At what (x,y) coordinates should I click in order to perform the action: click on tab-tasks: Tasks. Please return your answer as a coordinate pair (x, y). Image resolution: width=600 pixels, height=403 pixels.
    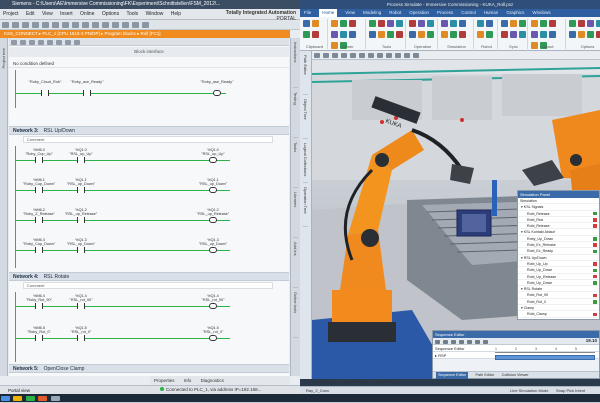
    Looking at the image, I should click on (295, 165).